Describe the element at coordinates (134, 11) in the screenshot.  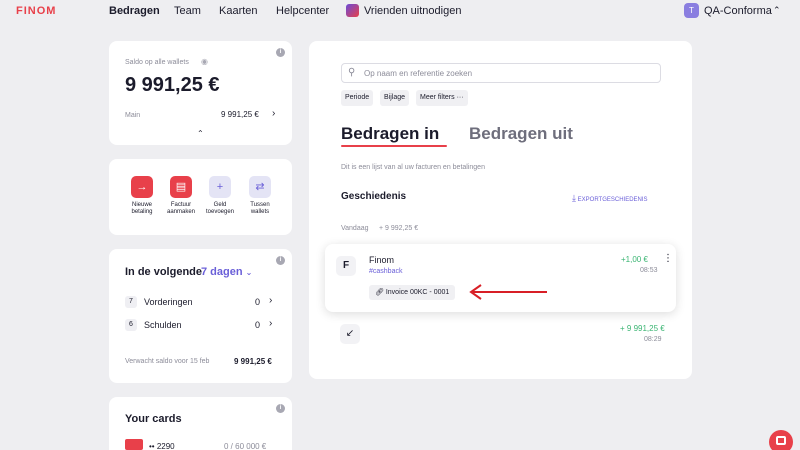
I see `nav-item-bedragen: Bedragen` at that location.